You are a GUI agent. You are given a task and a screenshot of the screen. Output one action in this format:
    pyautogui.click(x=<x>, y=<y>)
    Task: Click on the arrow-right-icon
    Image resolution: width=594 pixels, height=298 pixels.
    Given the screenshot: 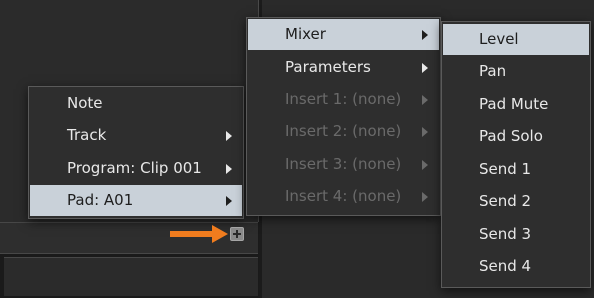 What is the action you would take?
    pyautogui.click(x=199, y=234)
    